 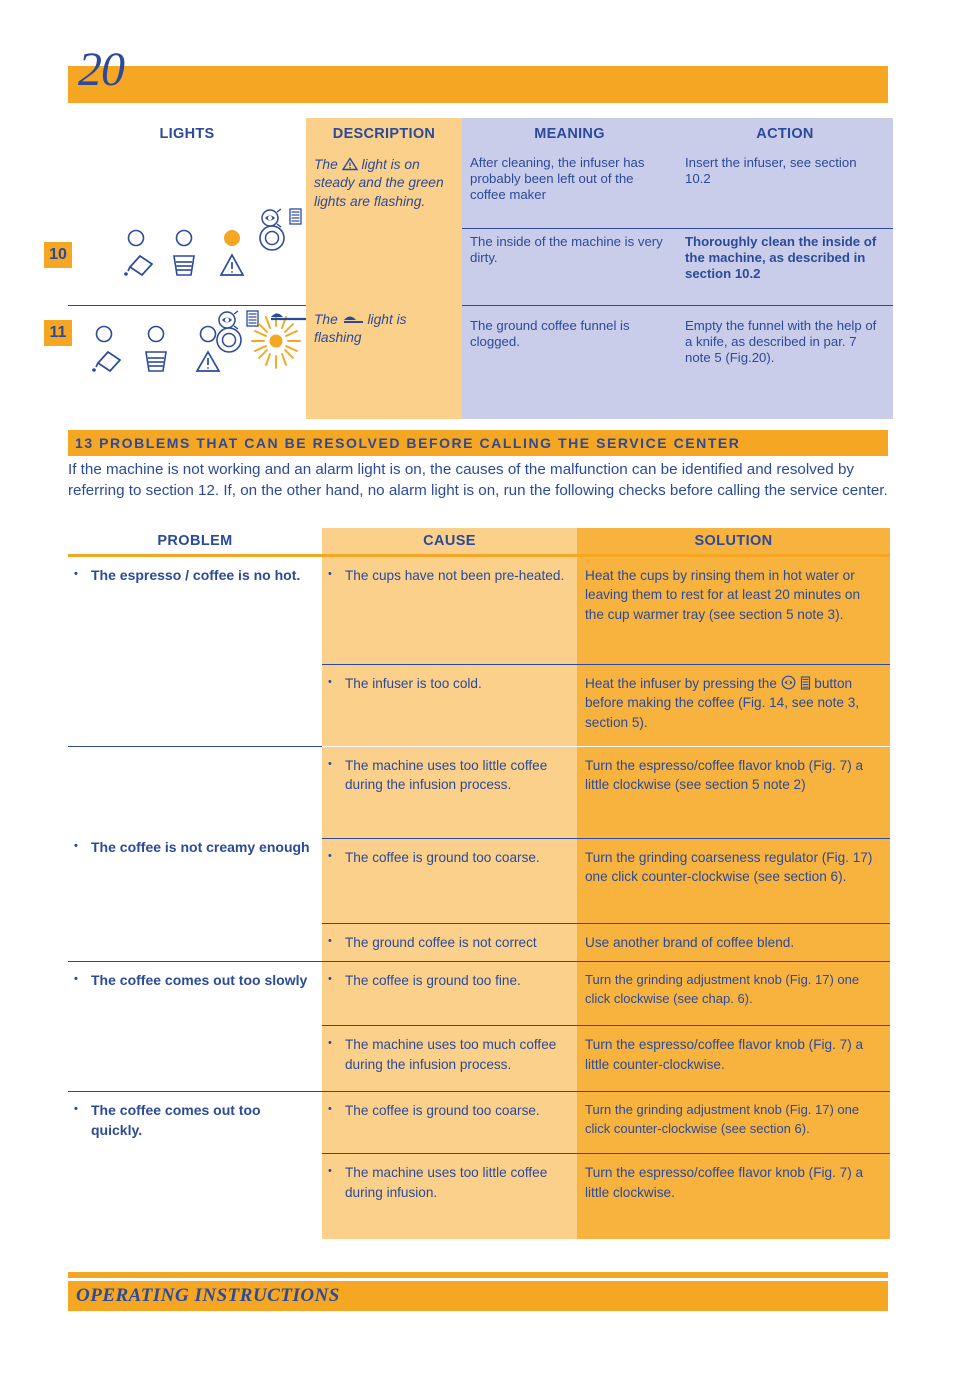 What do you see at coordinates (176, 1120) in the screenshot?
I see `problem-text: The coffee comes out too quickly.` at bounding box center [176, 1120].